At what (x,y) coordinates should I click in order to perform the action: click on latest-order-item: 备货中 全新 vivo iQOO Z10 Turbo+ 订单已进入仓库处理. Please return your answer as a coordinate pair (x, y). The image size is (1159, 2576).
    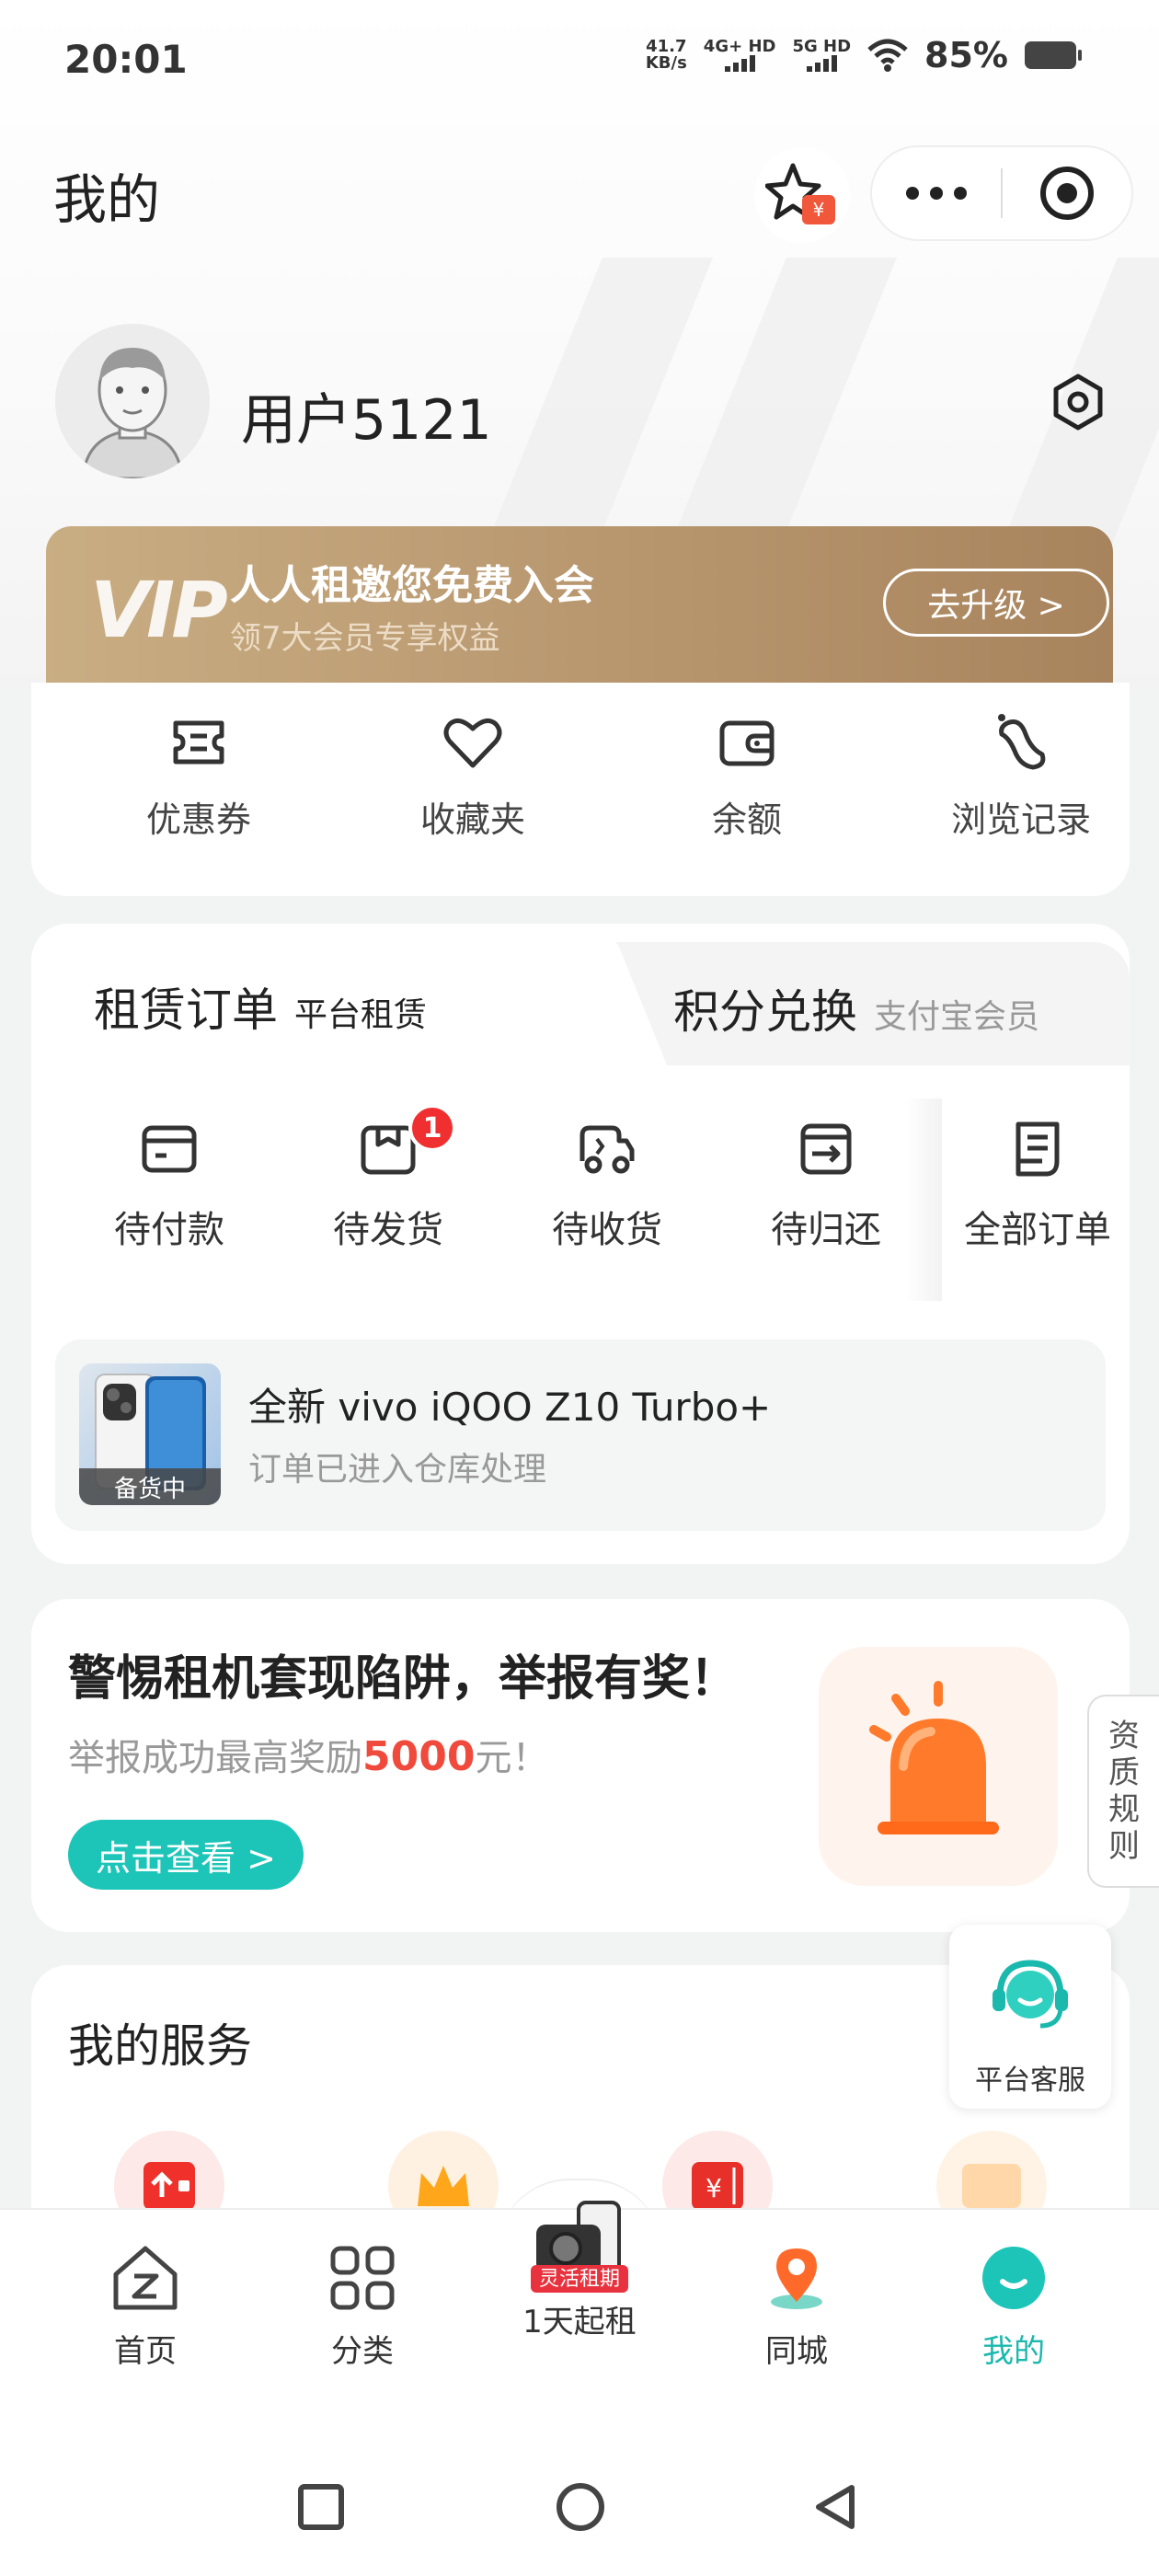
    Looking at the image, I should click on (580, 1435).